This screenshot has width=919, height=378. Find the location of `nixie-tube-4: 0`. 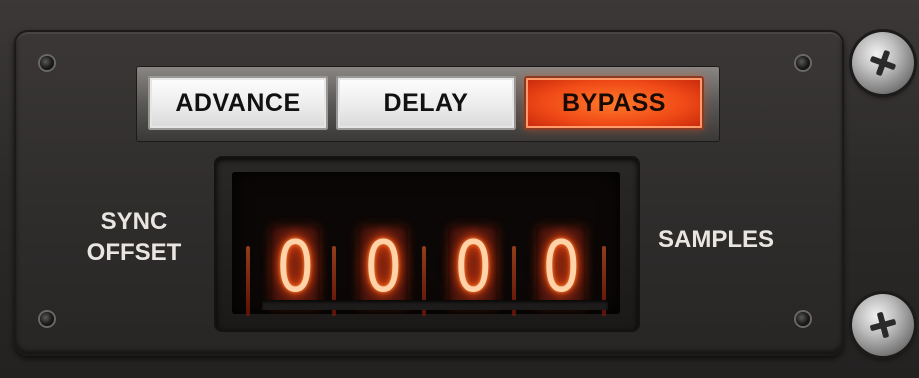

nixie-tube-4: 0 is located at coordinates (561, 267).